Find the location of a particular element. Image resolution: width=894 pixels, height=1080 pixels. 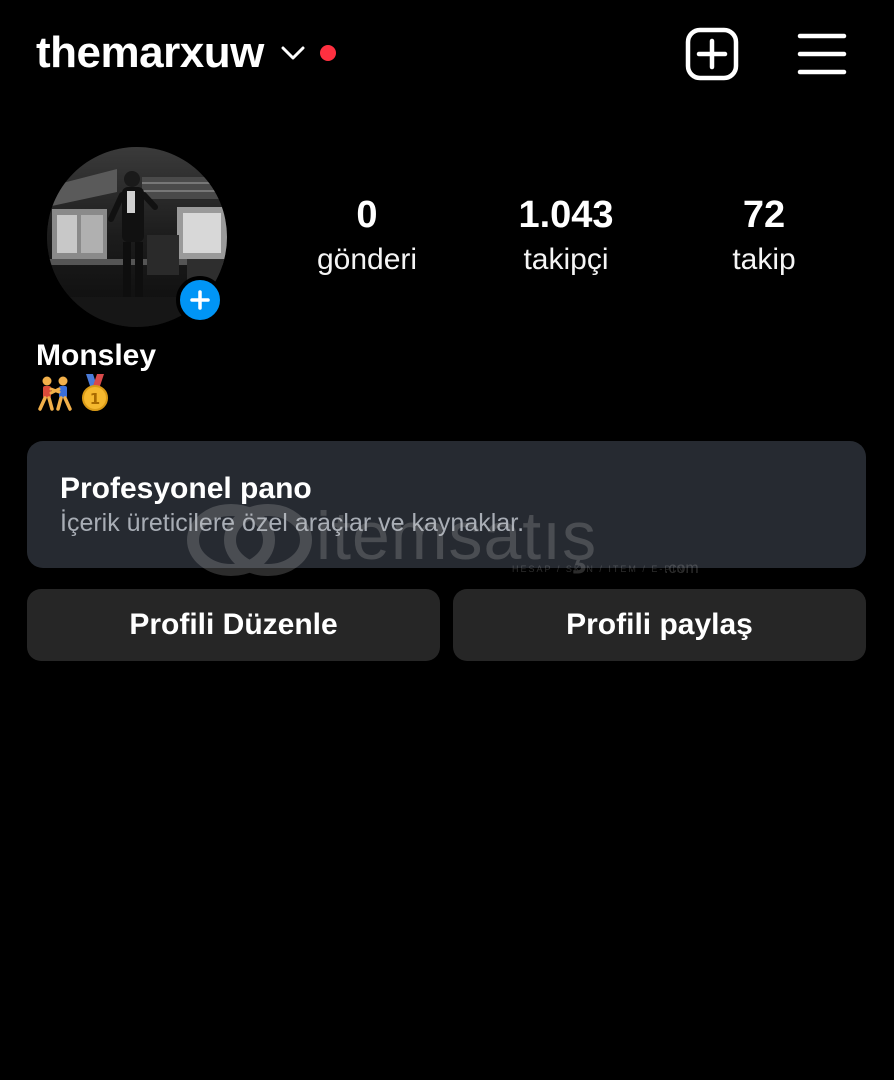

following-label: takip is located at coordinates (764, 259).